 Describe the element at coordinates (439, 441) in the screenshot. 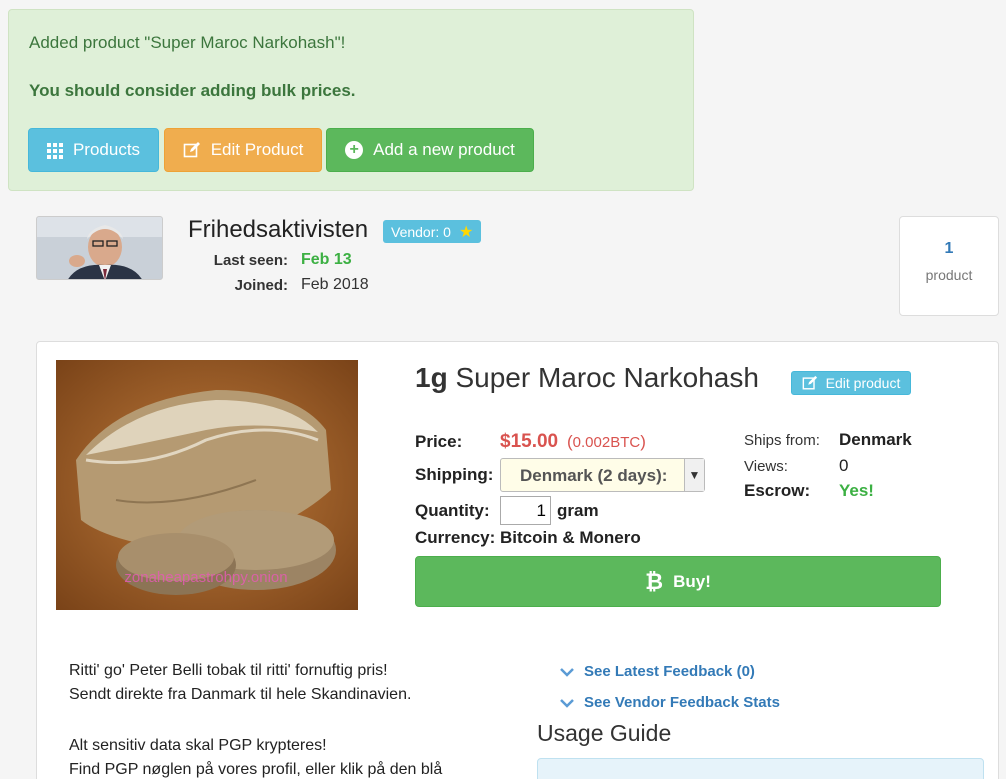

I see `price-label: Price:` at that location.